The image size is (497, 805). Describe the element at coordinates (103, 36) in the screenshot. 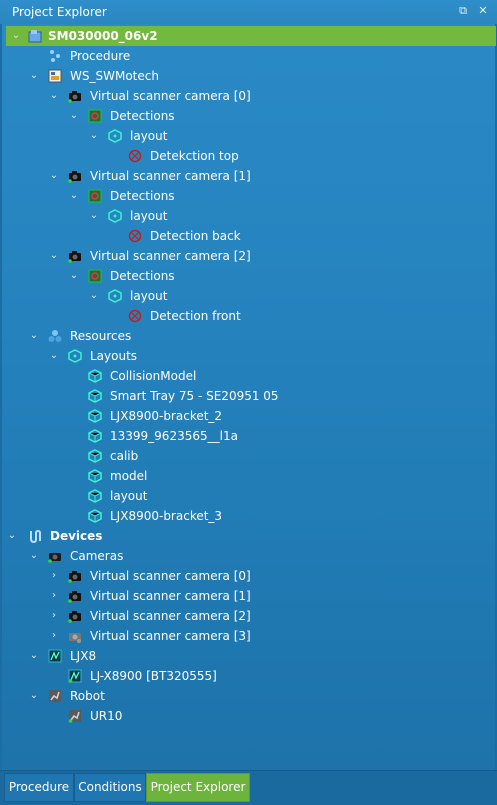

I see `project-label: SM030000_06v2` at that location.